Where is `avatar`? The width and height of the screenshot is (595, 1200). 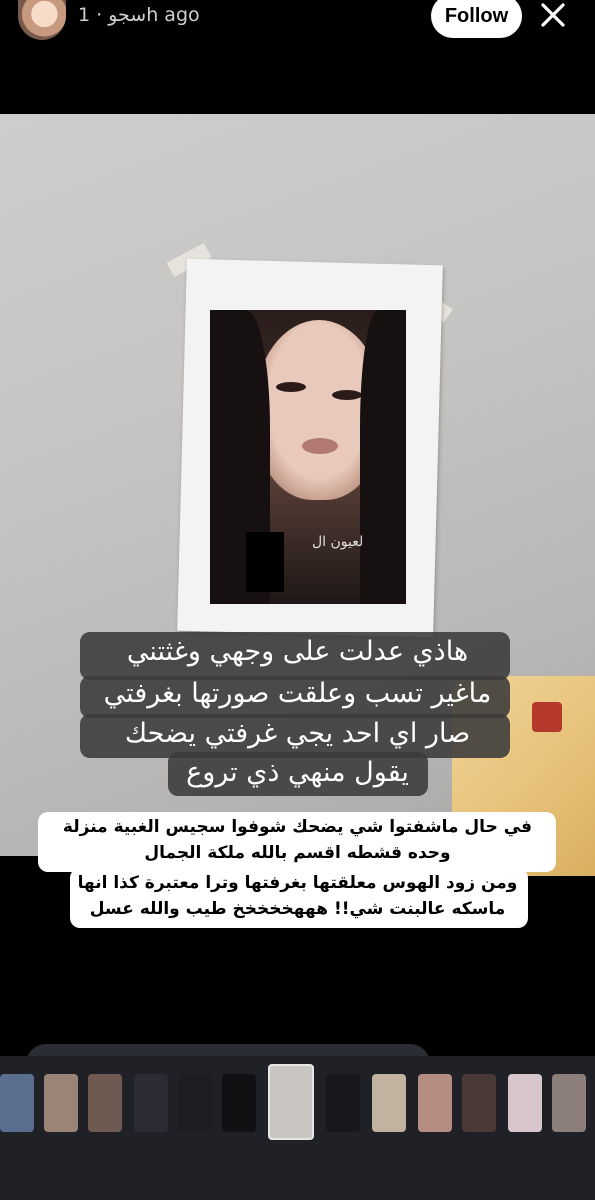
avatar is located at coordinates (42, 20).